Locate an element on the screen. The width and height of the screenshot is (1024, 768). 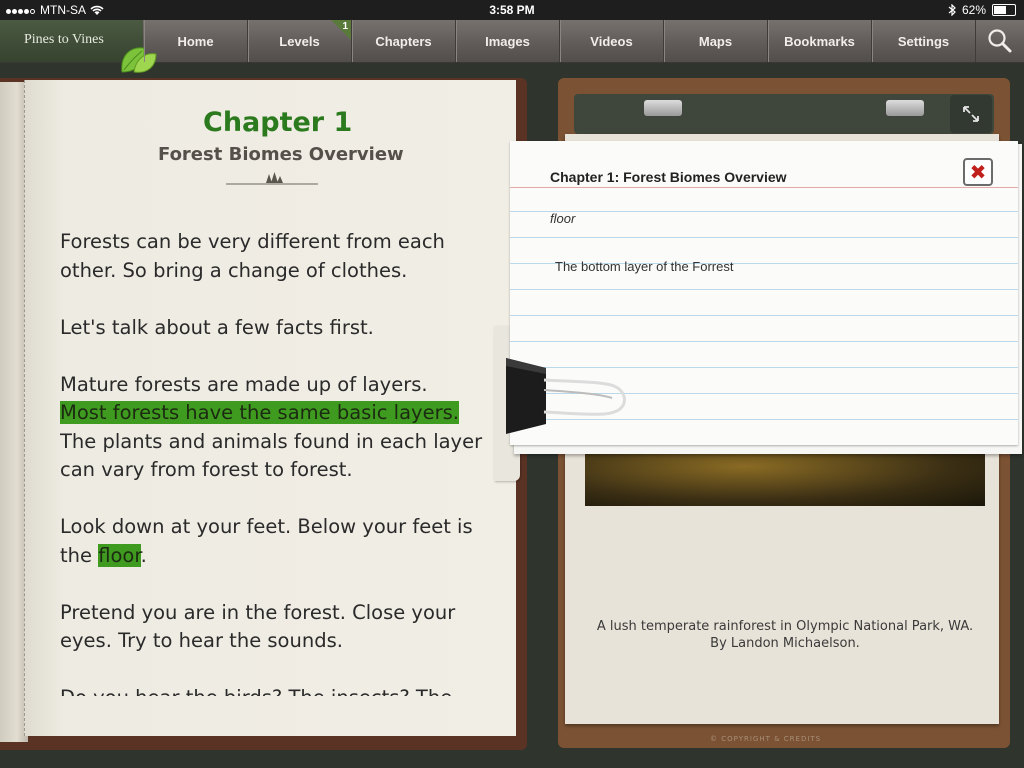
nav-images-label: Images is located at coordinates (507, 41).